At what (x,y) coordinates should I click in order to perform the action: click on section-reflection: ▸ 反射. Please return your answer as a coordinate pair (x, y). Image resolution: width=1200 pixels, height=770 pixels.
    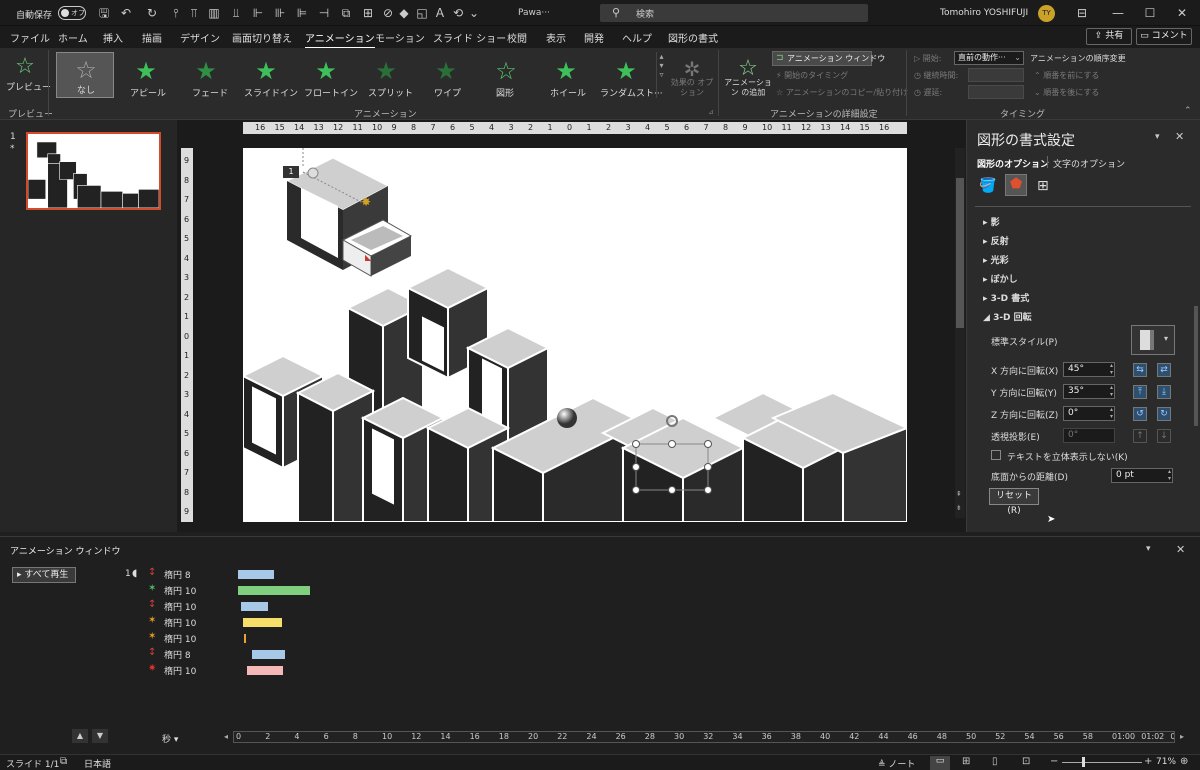
    Looking at the image, I should click on (996, 240).